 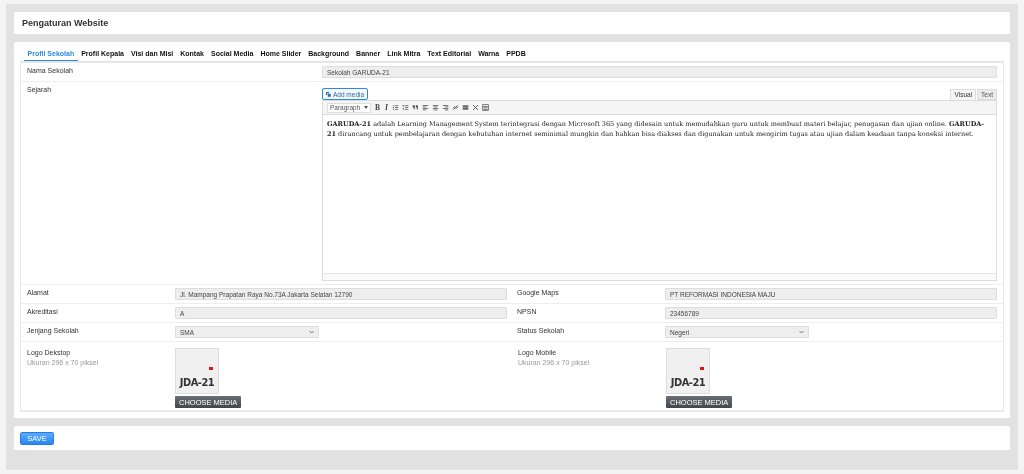 I want to click on page-title: Pengaturan Website, so click(x=512, y=23).